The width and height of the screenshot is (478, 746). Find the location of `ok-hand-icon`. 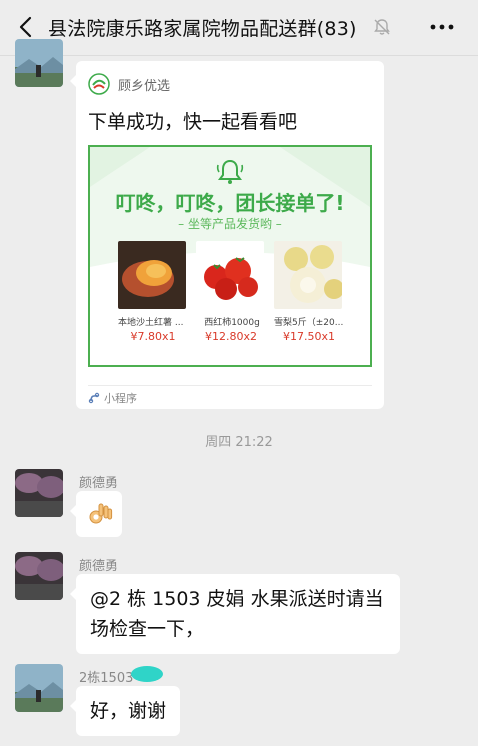

ok-hand-icon is located at coordinates (101, 513).